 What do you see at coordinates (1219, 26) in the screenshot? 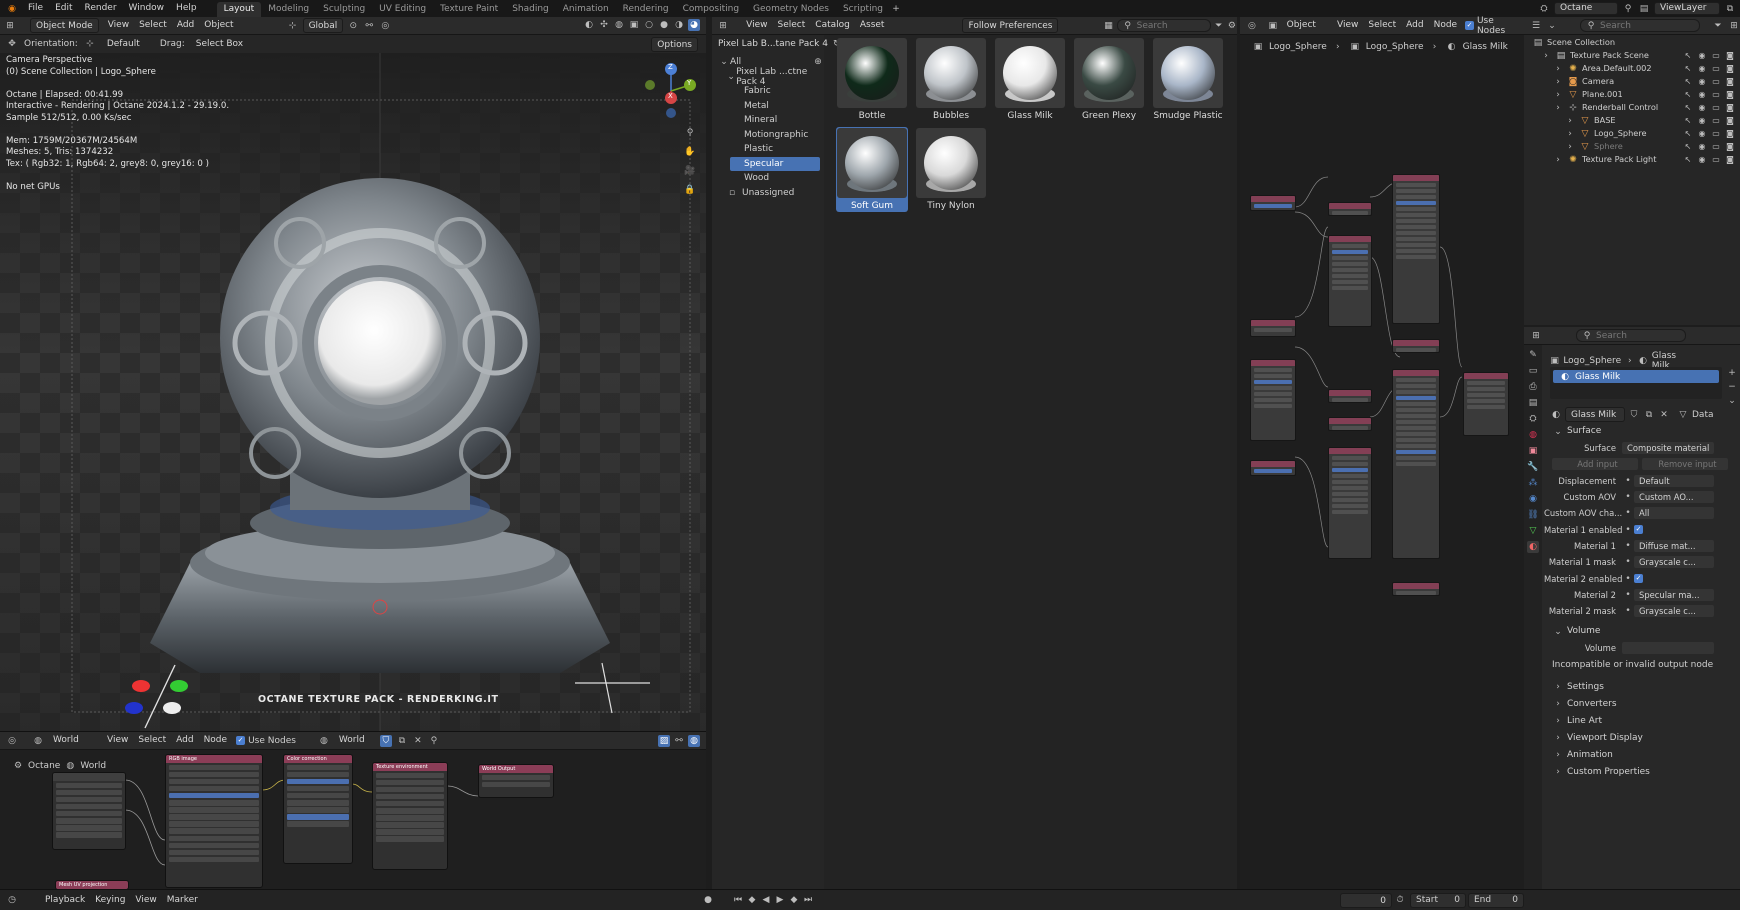
I see `filter-icon: ⏷` at bounding box center [1219, 26].